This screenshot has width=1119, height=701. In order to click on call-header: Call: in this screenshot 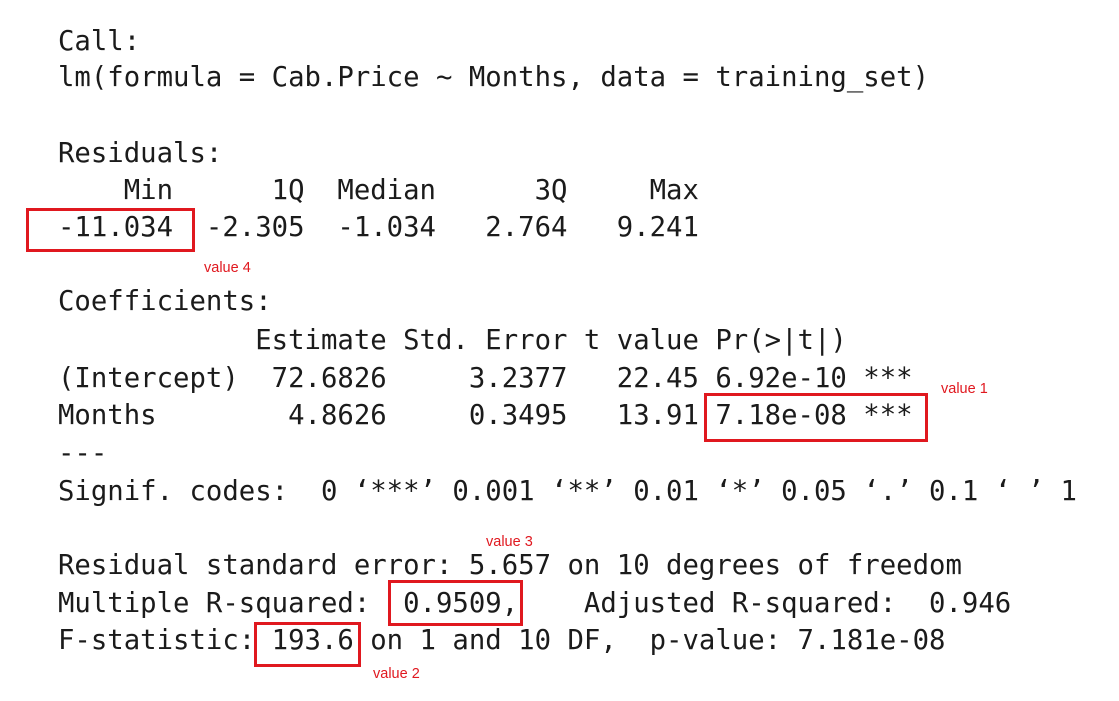, I will do `click(99, 41)`.